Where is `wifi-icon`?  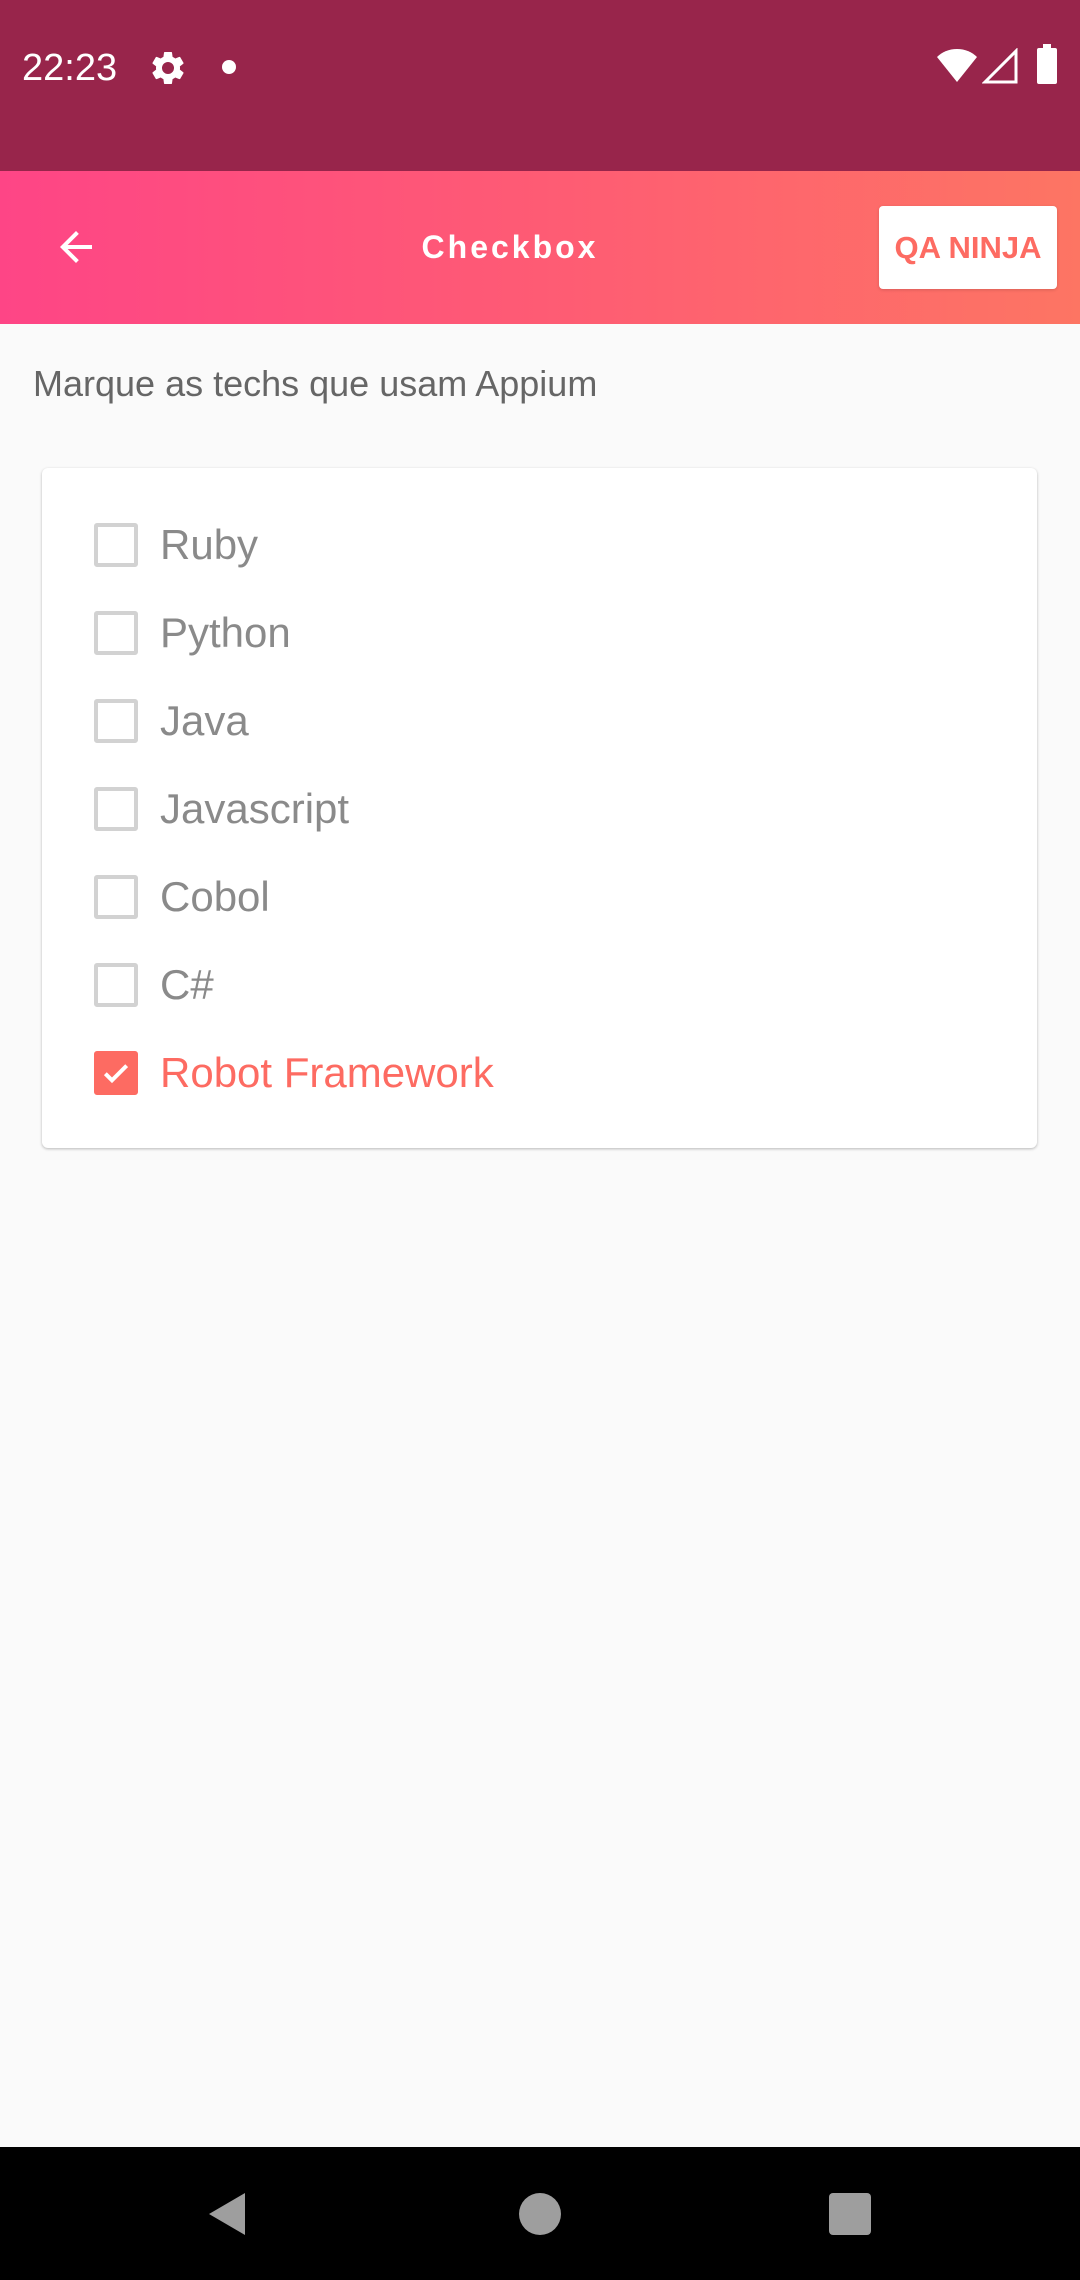 wifi-icon is located at coordinates (957, 65).